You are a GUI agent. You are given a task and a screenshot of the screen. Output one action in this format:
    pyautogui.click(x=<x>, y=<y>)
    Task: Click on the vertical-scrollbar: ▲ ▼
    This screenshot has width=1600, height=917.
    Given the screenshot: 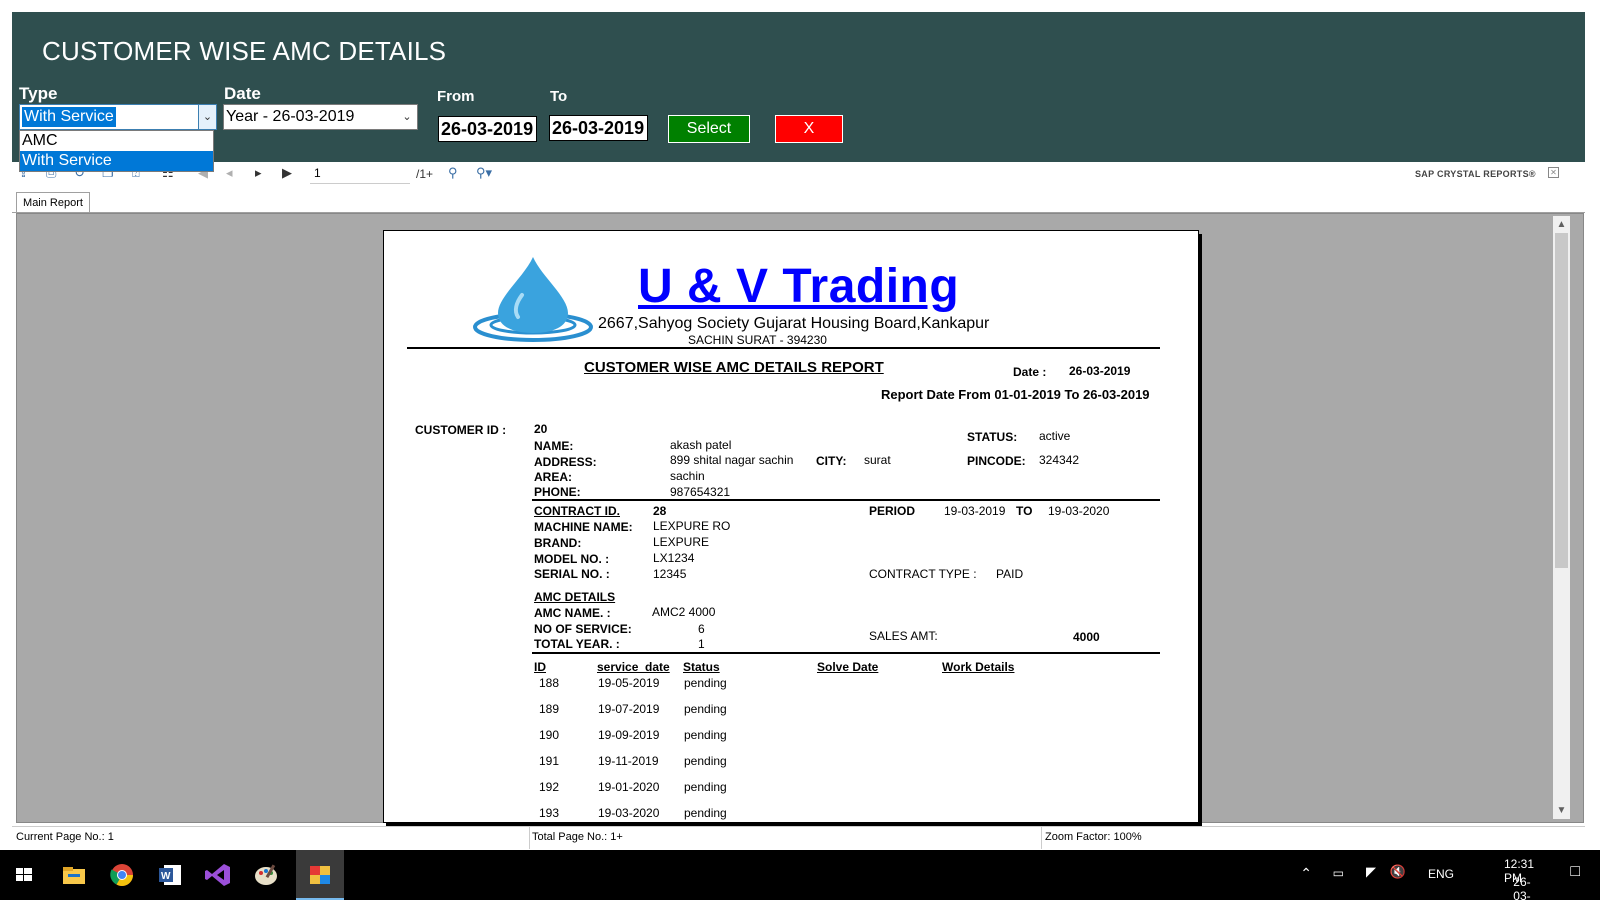 What is the action you would take?
    pyautogui.click(x=1561, y=517)
    